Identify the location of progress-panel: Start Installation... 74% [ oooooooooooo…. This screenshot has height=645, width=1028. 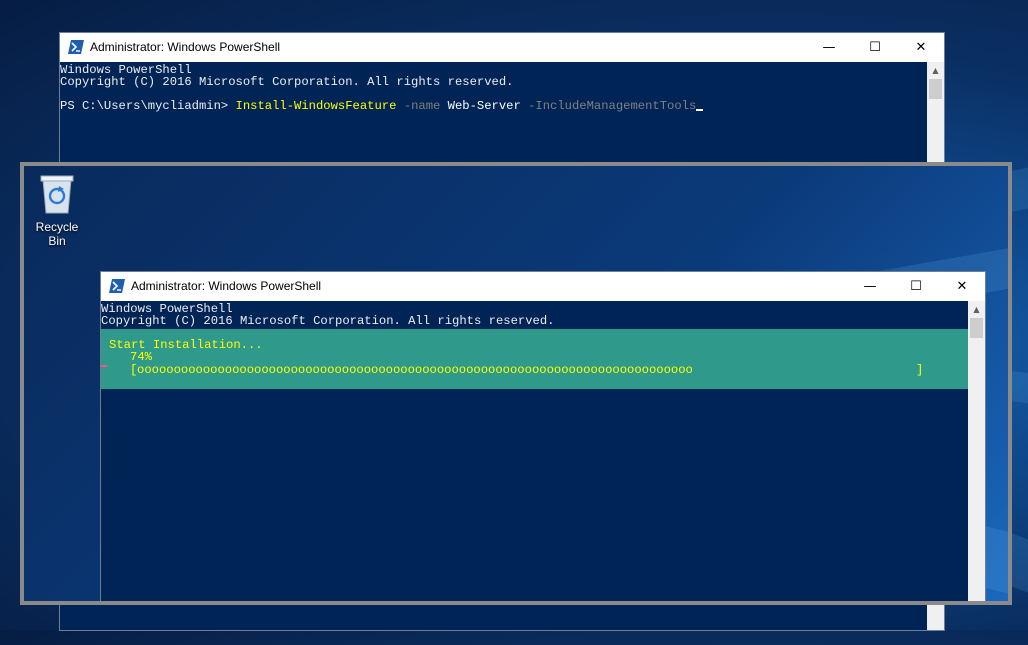
(534, 359).